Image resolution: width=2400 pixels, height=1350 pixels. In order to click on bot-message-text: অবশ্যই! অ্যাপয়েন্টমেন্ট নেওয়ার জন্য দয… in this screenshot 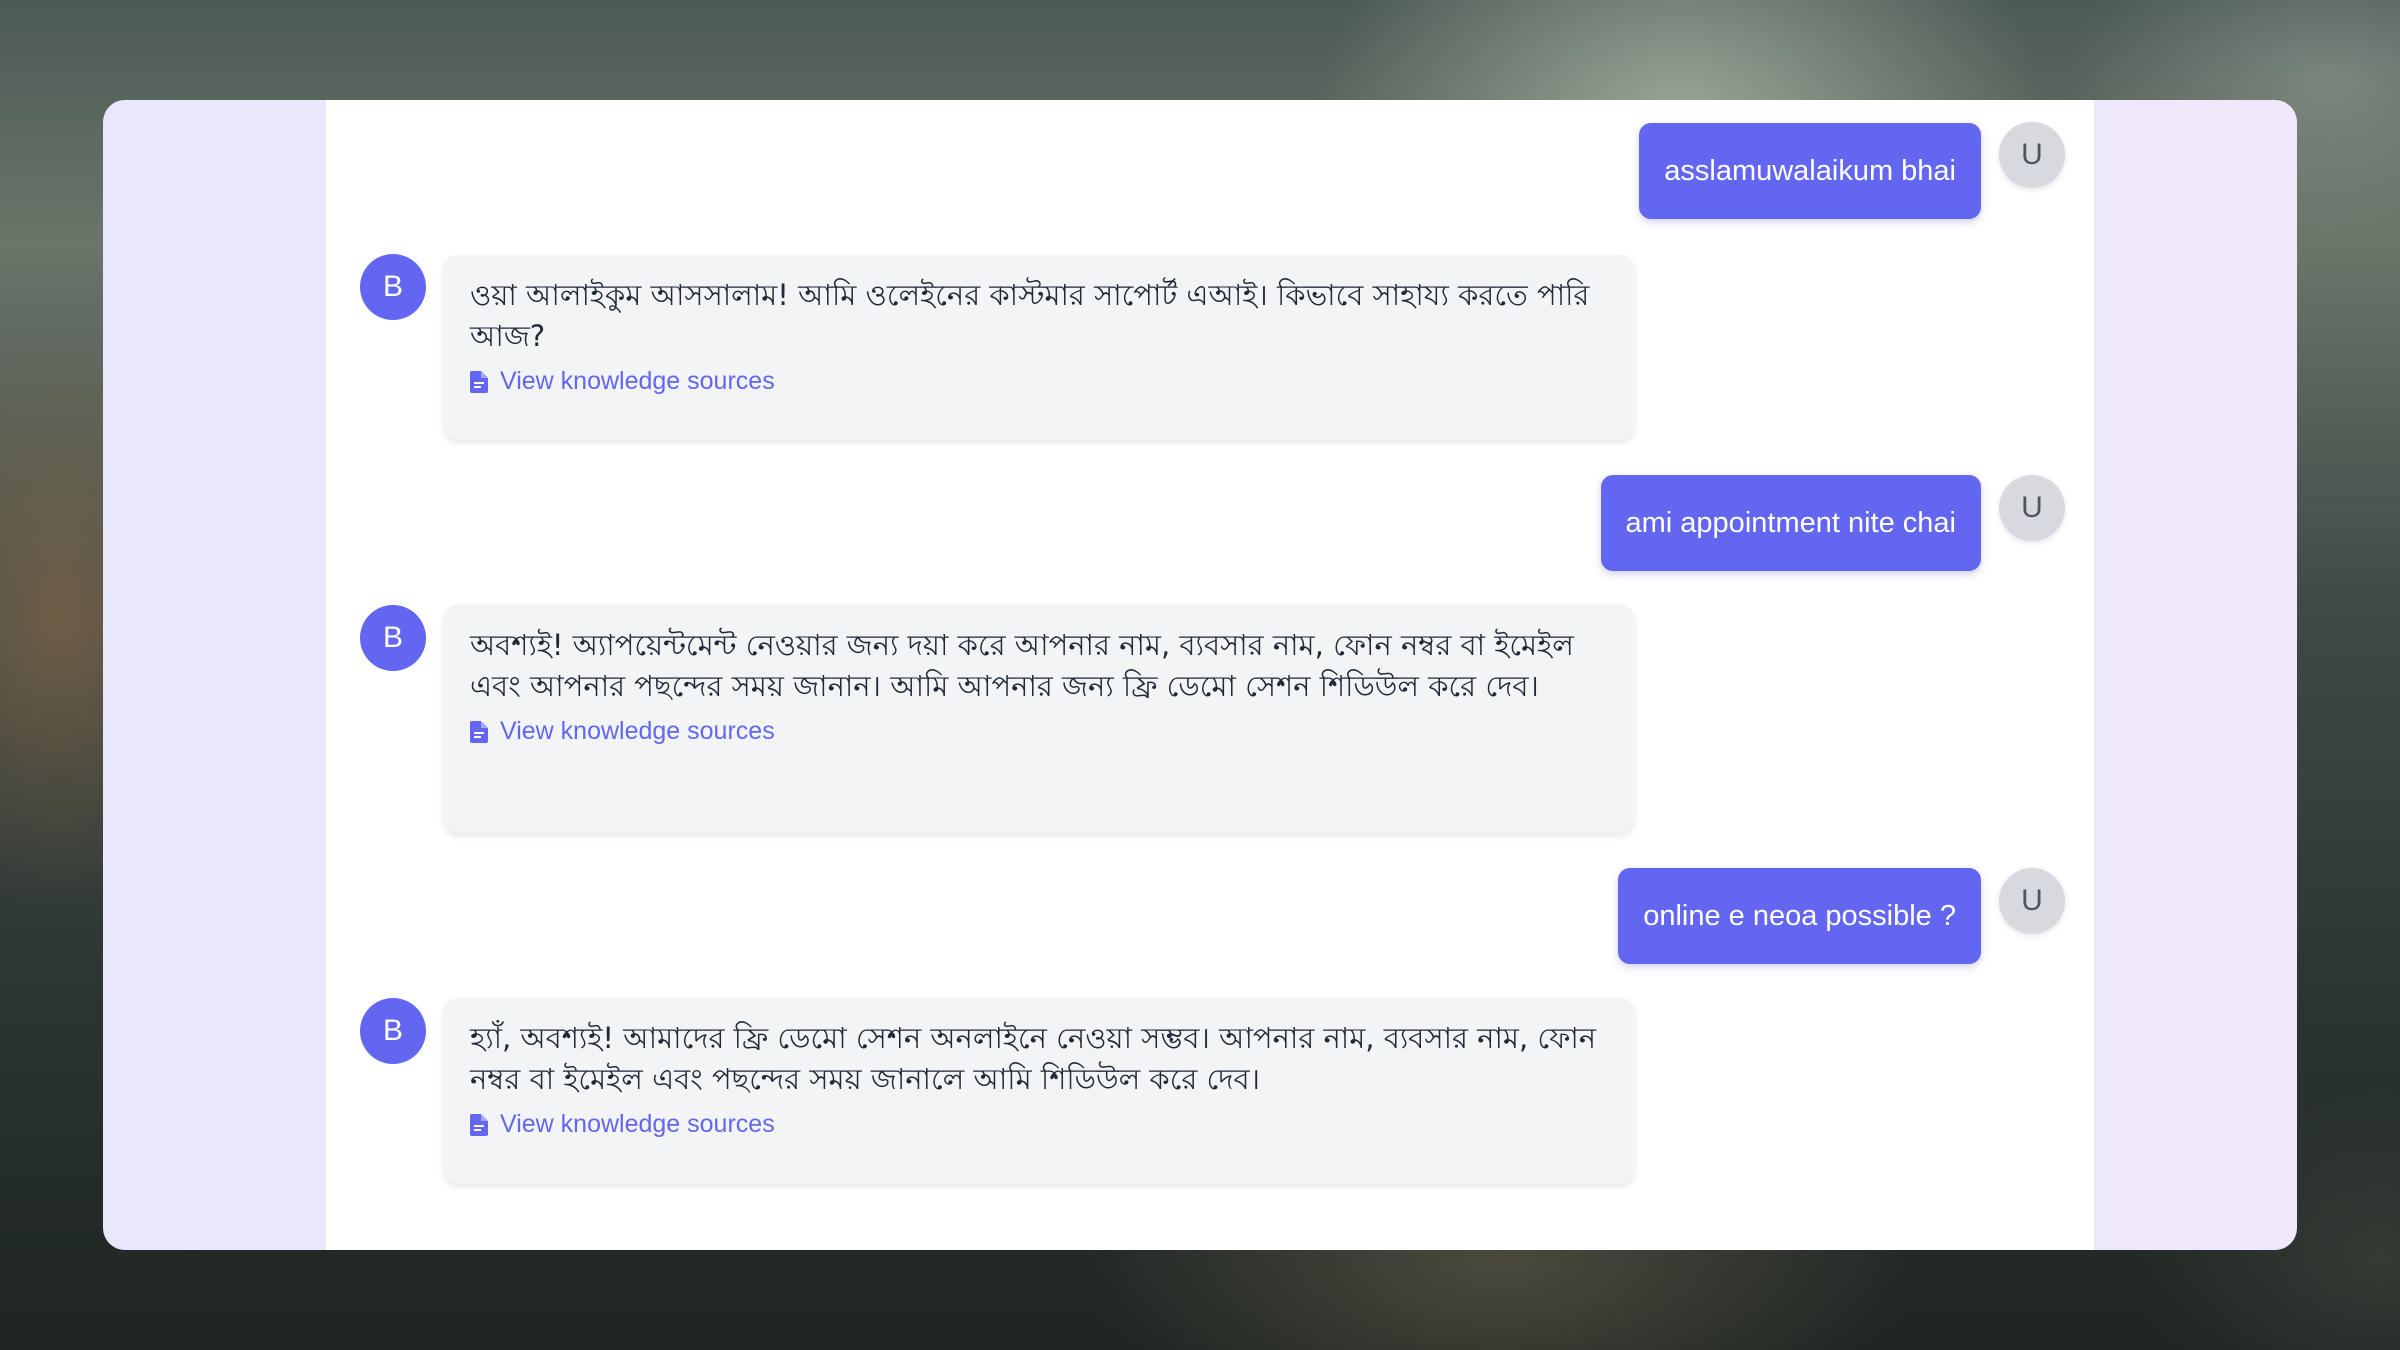, I will do `click(1022, 665)`.